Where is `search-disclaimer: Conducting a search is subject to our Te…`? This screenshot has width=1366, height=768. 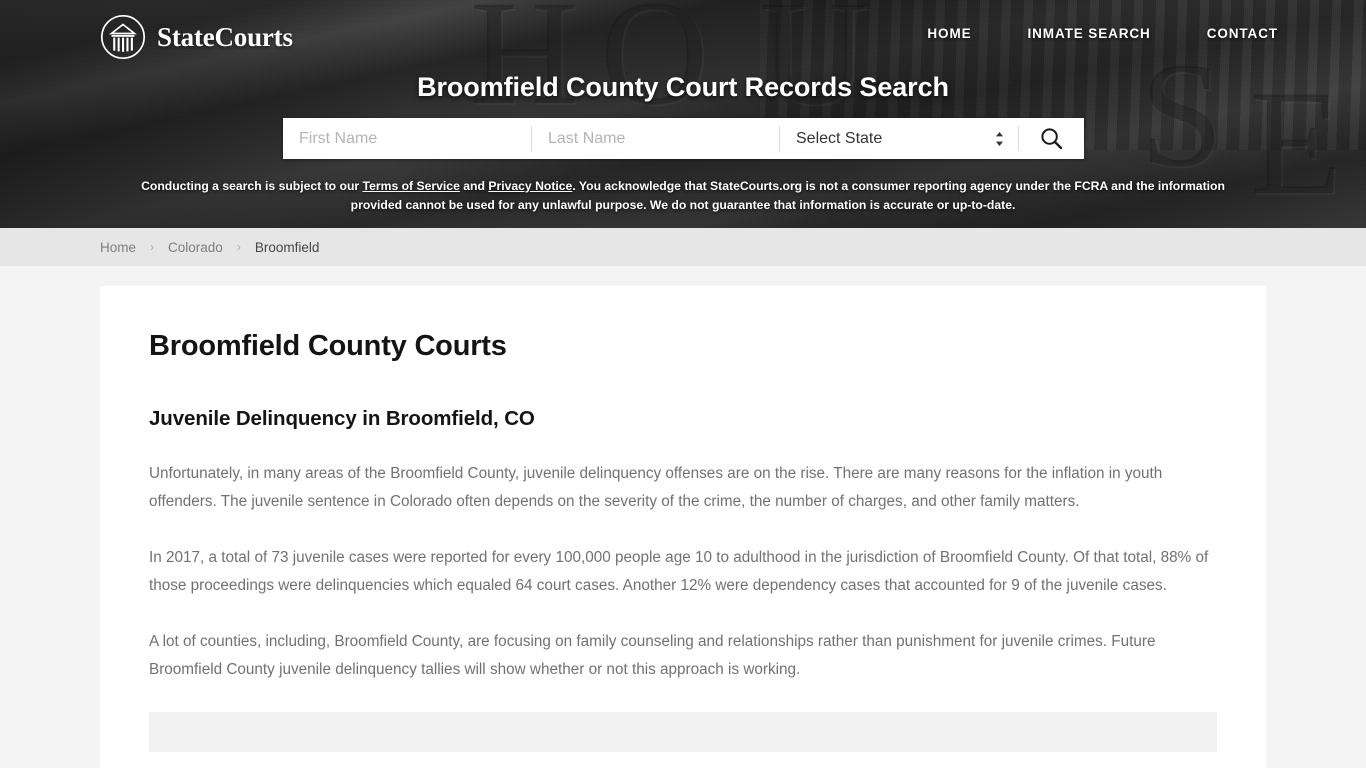
search-disclaimer: Conducting a search is subject to our Te… is located at coordinates (683, 196).